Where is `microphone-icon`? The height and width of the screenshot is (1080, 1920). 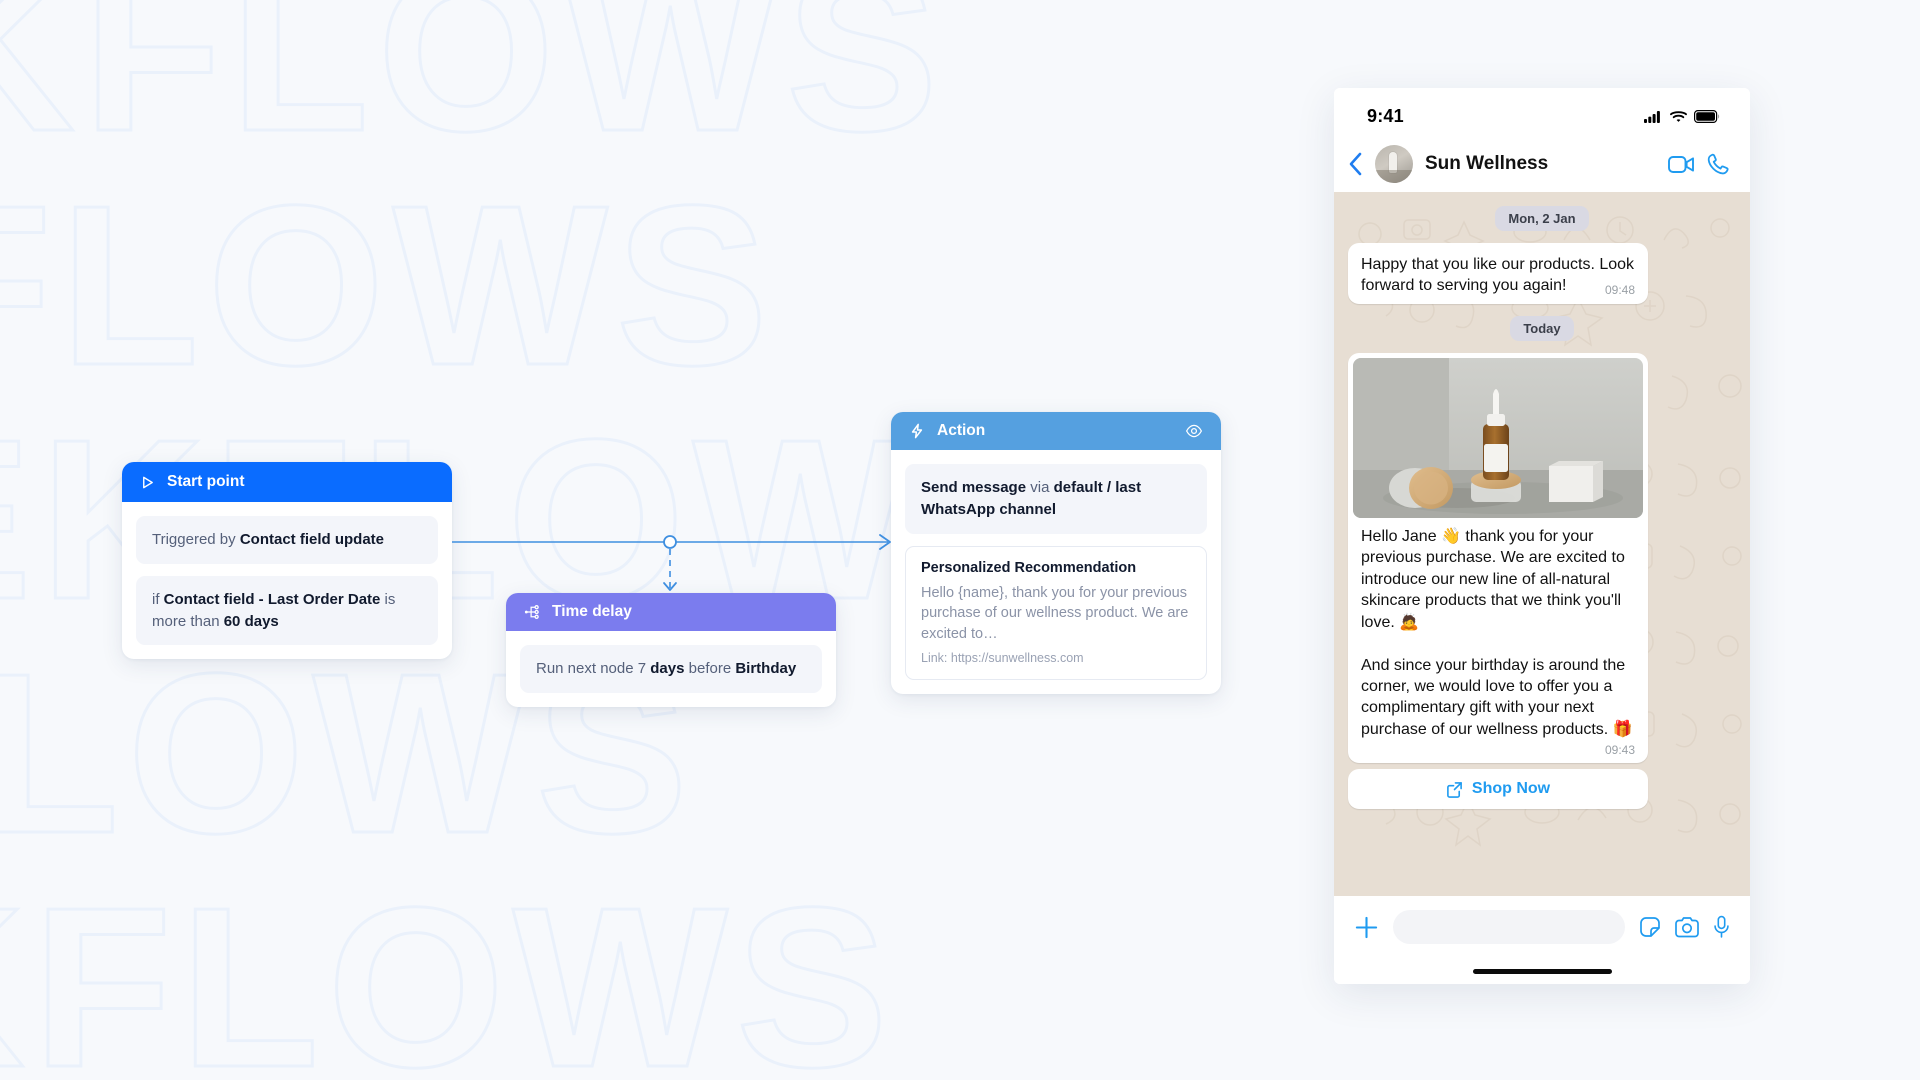 microphone-icon is located at coordinates (1721, 927).